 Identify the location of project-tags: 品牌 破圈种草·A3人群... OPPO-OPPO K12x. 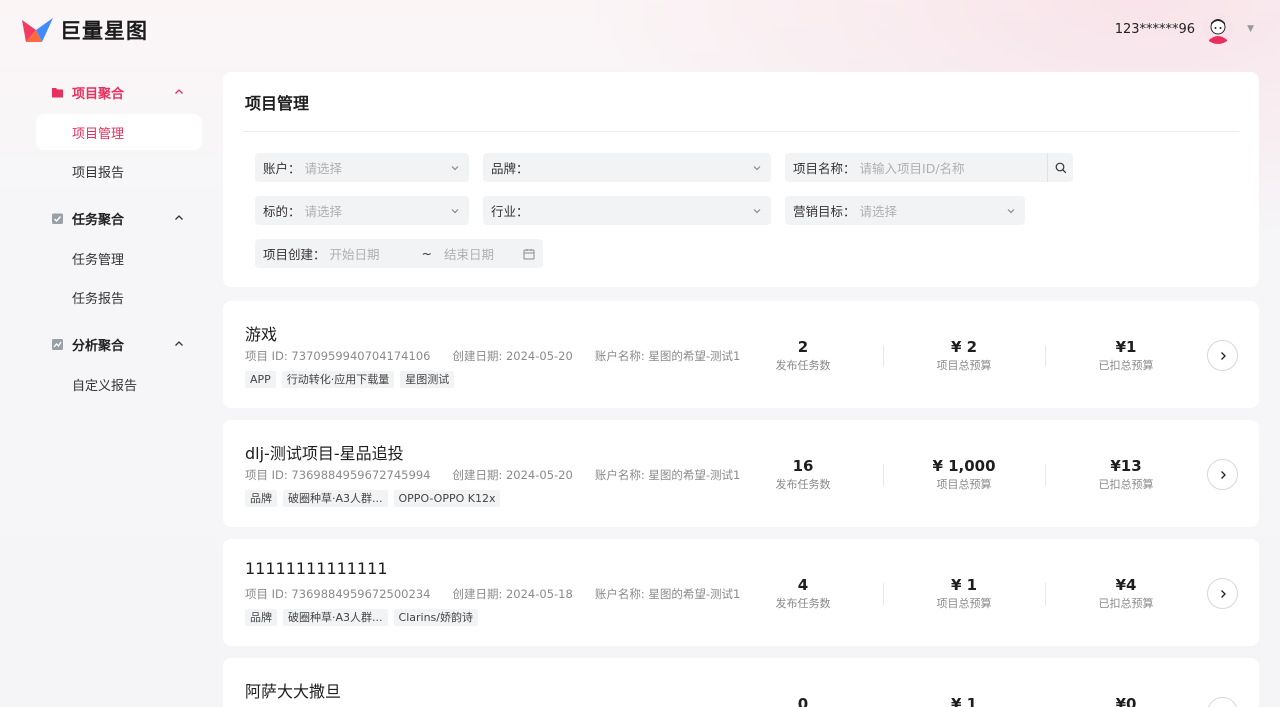
(373, 498).